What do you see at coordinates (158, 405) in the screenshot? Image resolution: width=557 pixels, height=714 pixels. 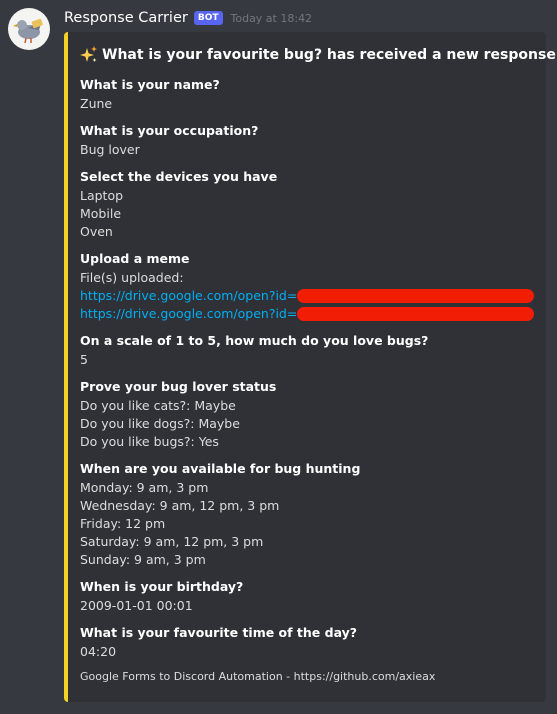 I see `field-value: Do you like cats?: Maybe` at bounding box center [158, 405].